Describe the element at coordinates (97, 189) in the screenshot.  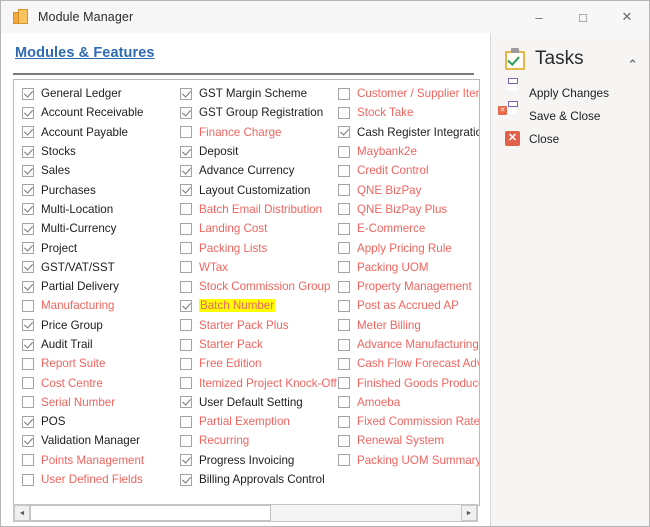
I see `module-row: Purchases` at that location.